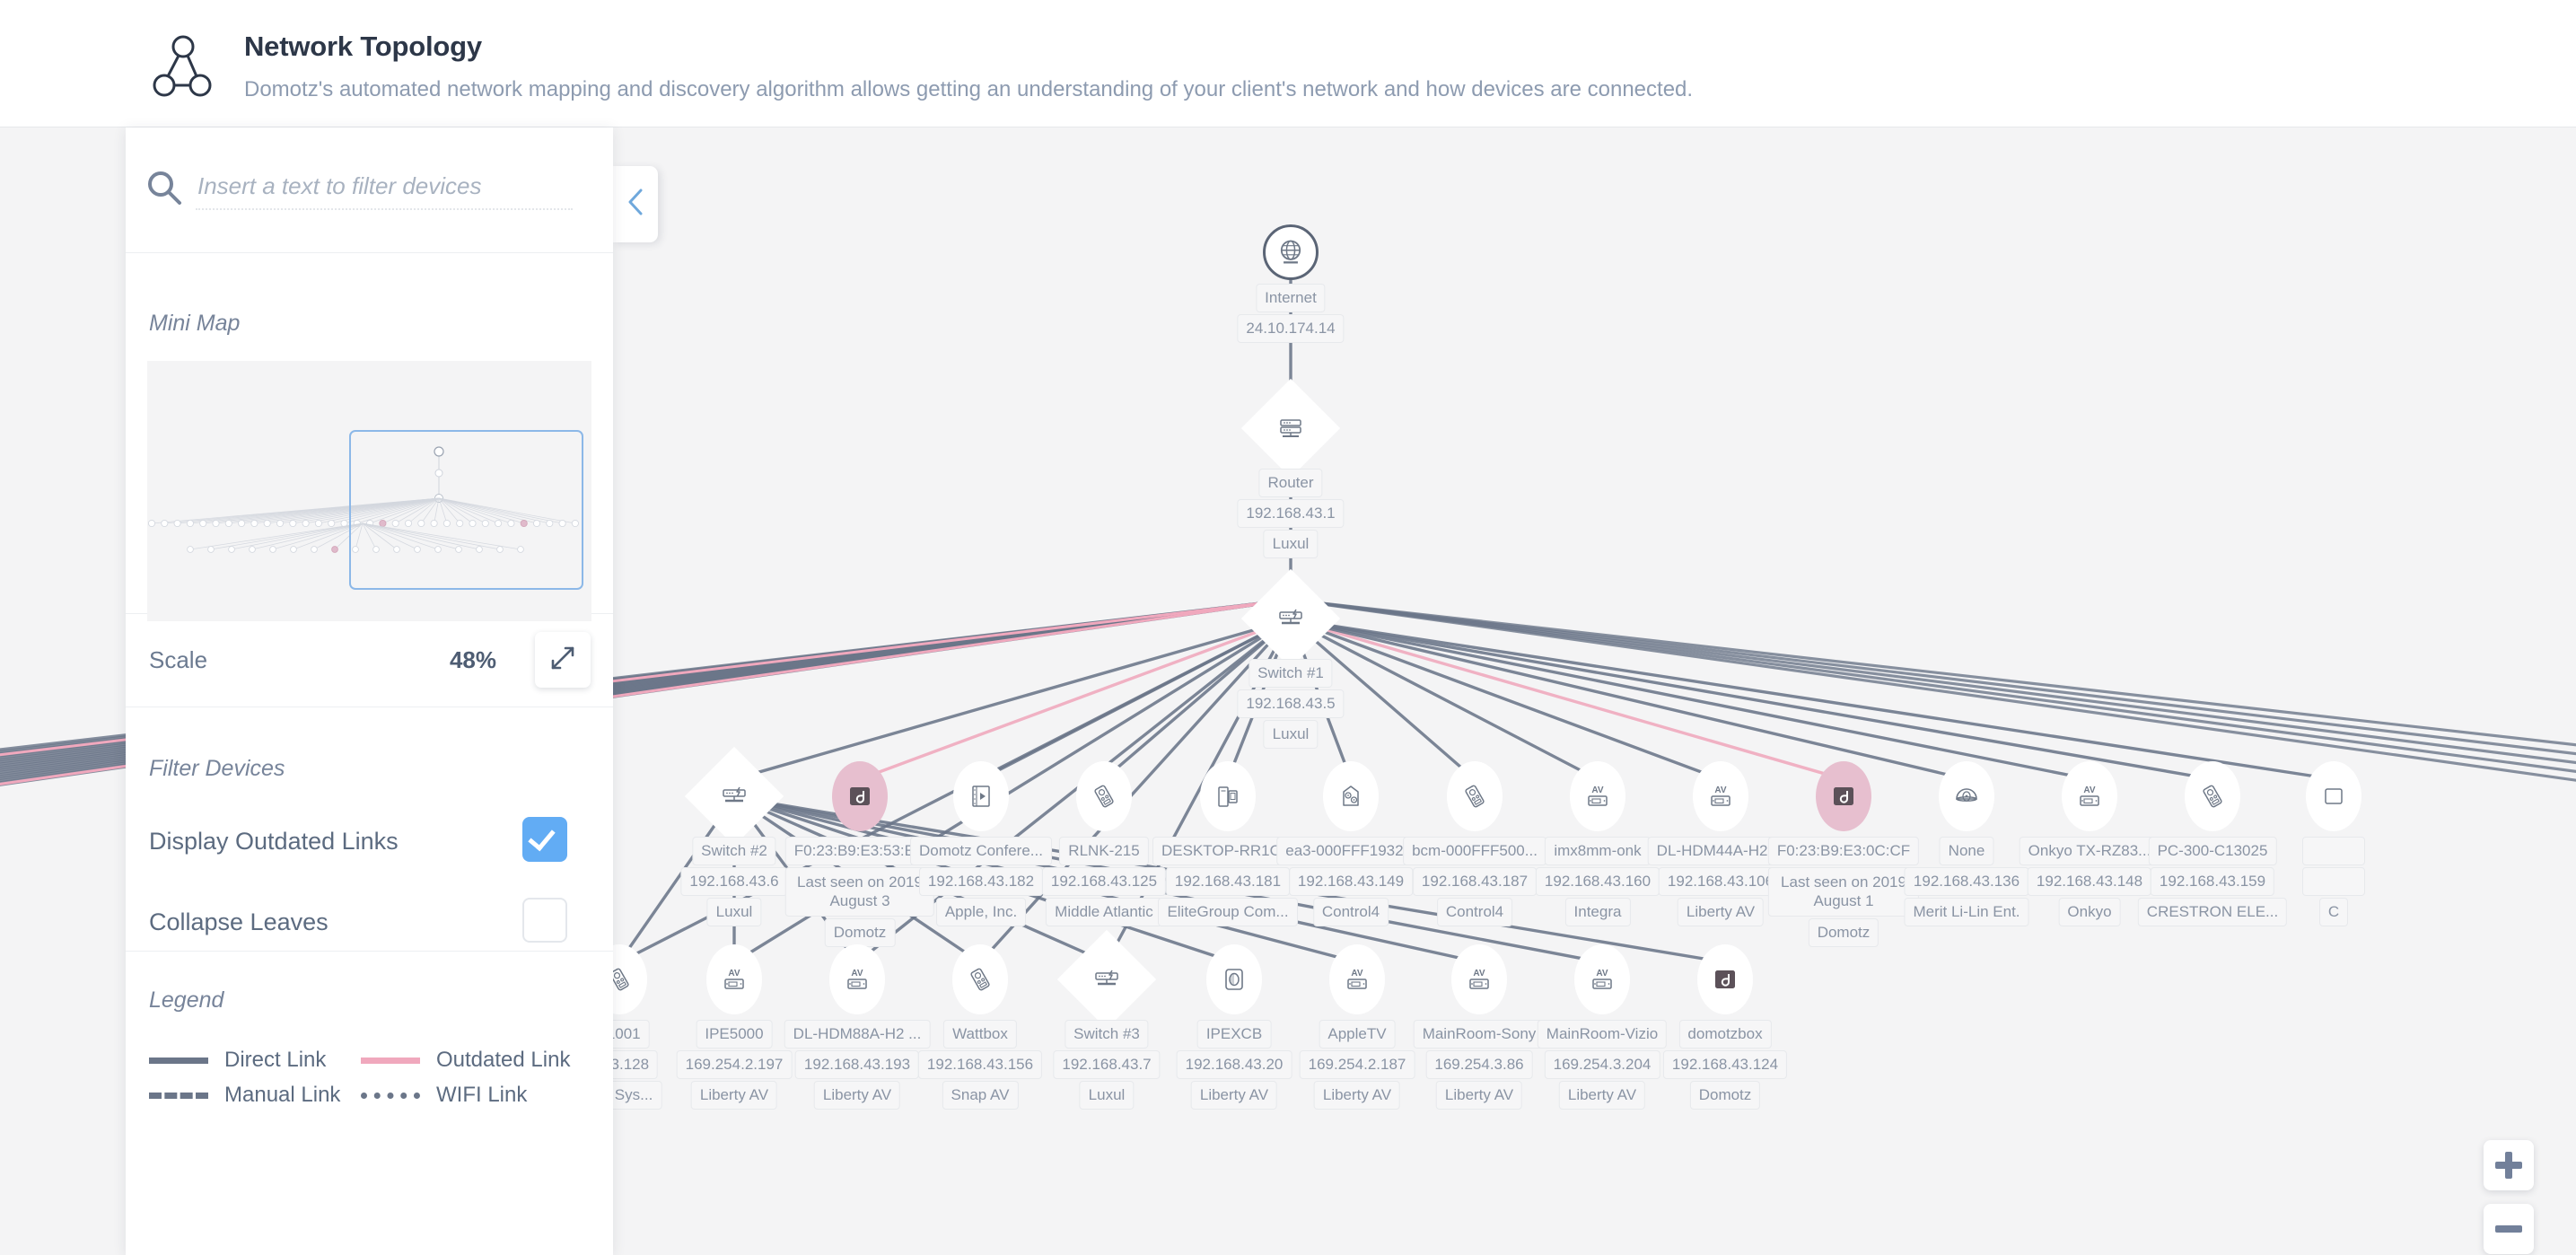  Describe the element at coordinates (274, 841) in the screenshot. I see `filter-label-display-outdated-links: Display Outdated Links` at that location.